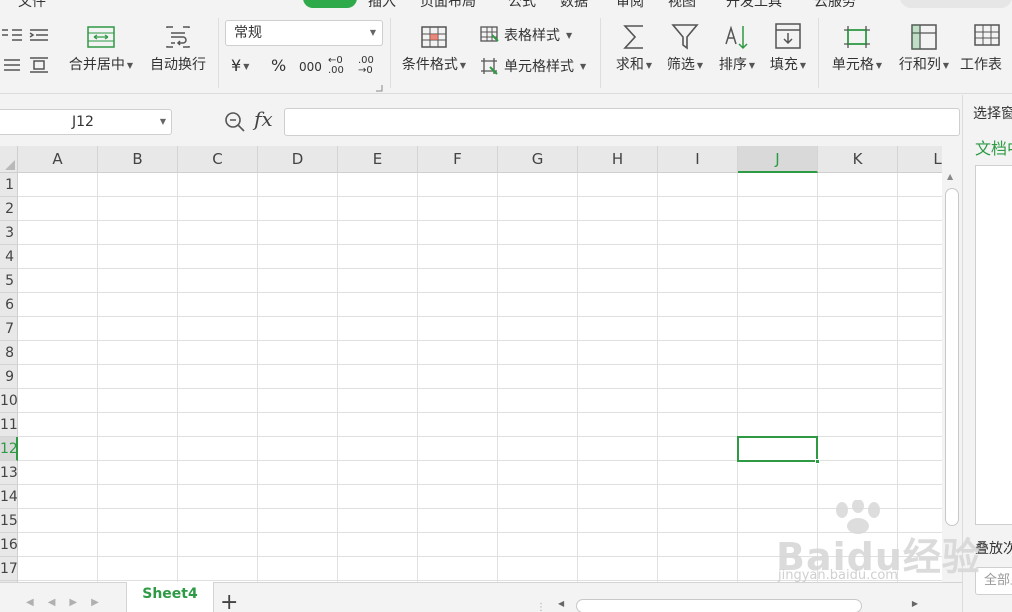  I want to click on column-header-k: K, so click(858, 159).